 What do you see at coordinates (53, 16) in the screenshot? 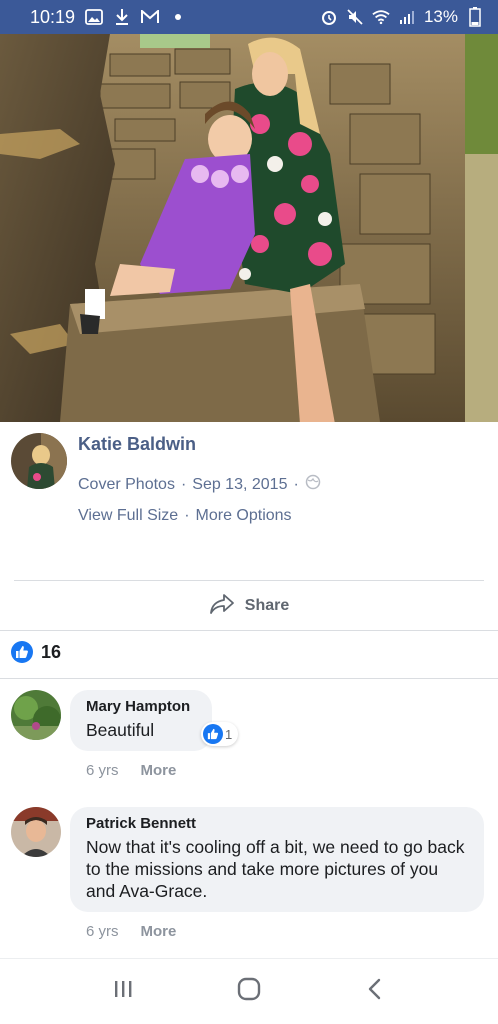
I see `status-time: 10:19` at bounding box center [53, 16].